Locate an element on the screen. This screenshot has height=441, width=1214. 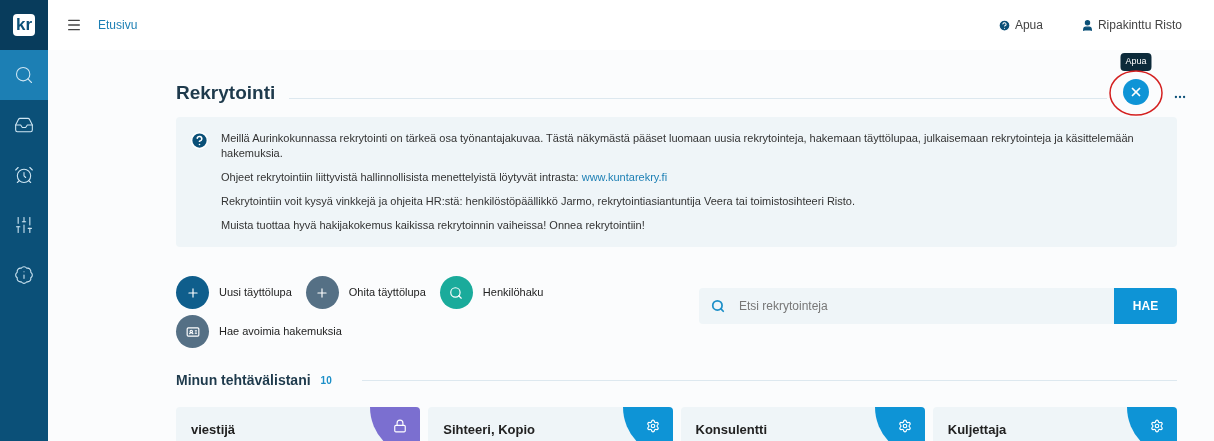
menu-icon is located at coordinates (74, 25).